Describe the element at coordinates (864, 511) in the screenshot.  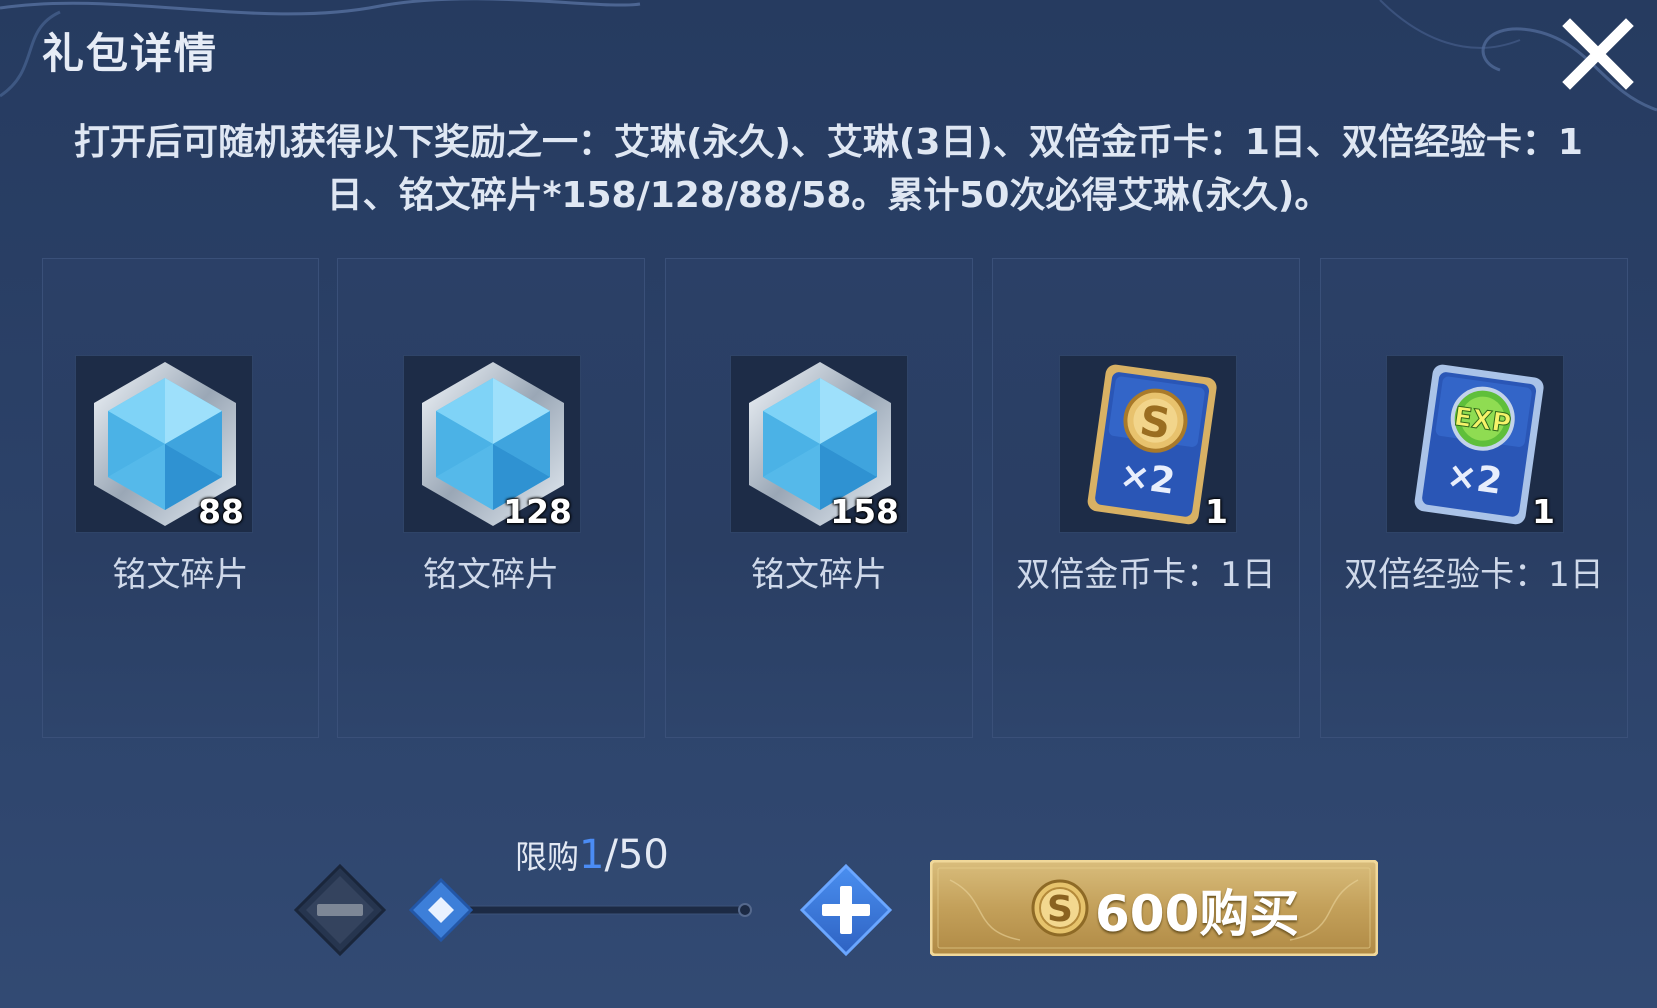
I see `reward-count: 158` at that location.